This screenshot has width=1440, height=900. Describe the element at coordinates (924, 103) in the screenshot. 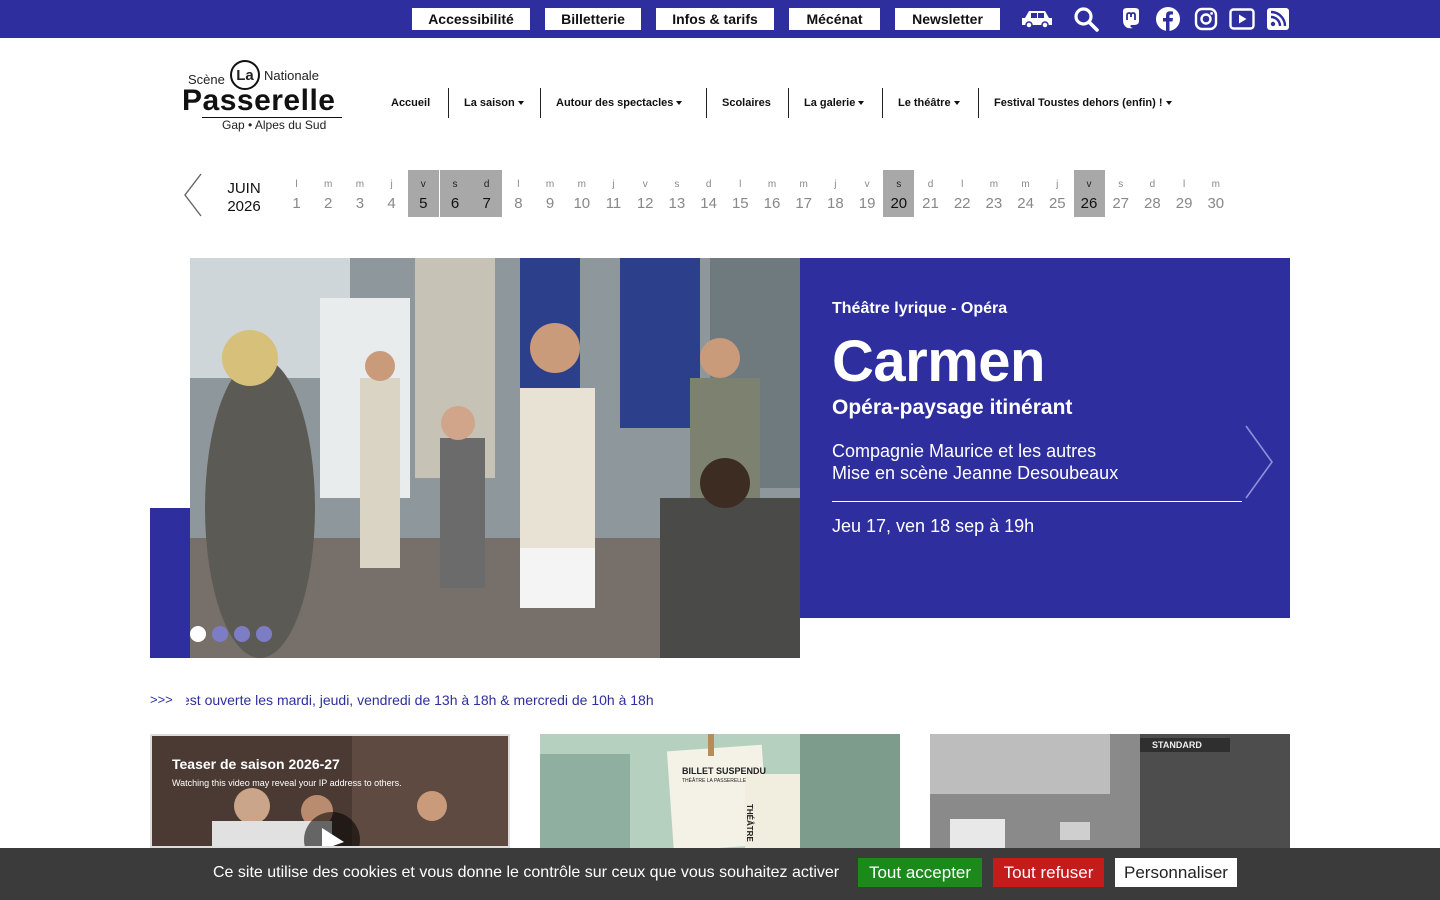

I see `nav-label: Le théâtre` at that location.